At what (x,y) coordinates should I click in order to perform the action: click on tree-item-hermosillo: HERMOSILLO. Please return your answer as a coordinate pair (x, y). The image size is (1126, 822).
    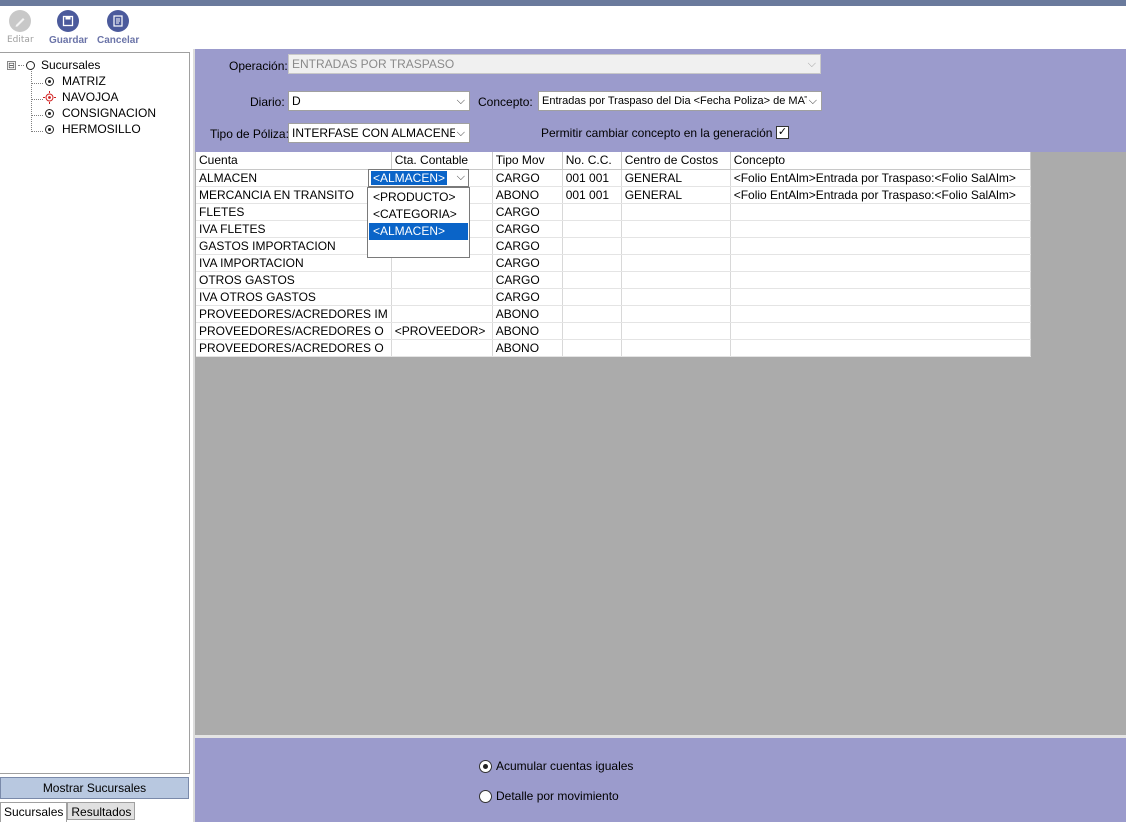
    Looking at the image, I should click on (93, 129).